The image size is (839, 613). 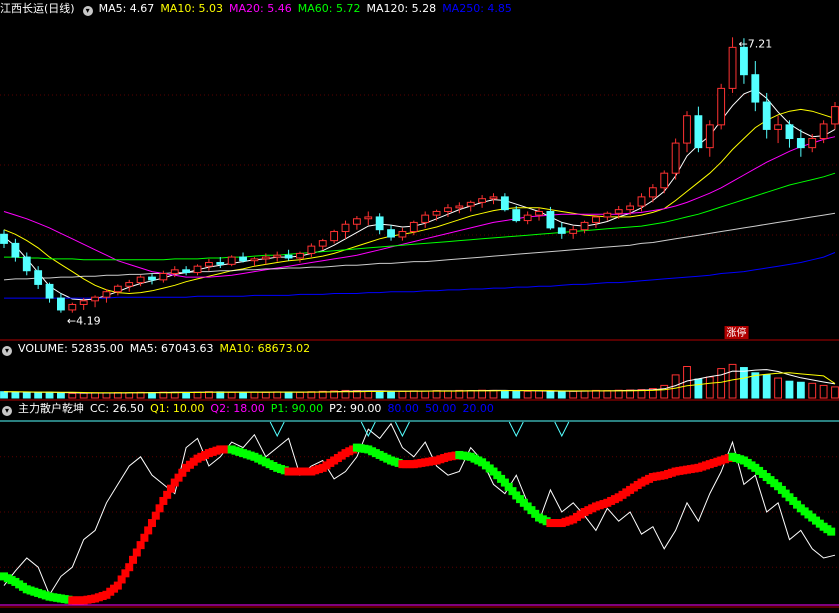 What do you see at coordinates (756, 43) in the screenshot?
I see `annotation-high: ←7.21` at bounding box center [756, 43].